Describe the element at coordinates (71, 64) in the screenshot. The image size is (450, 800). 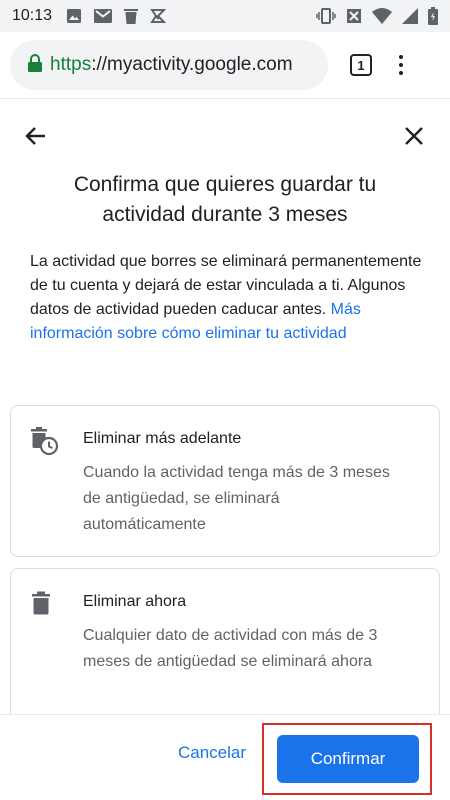
I see `url-scheme: https` at that location.